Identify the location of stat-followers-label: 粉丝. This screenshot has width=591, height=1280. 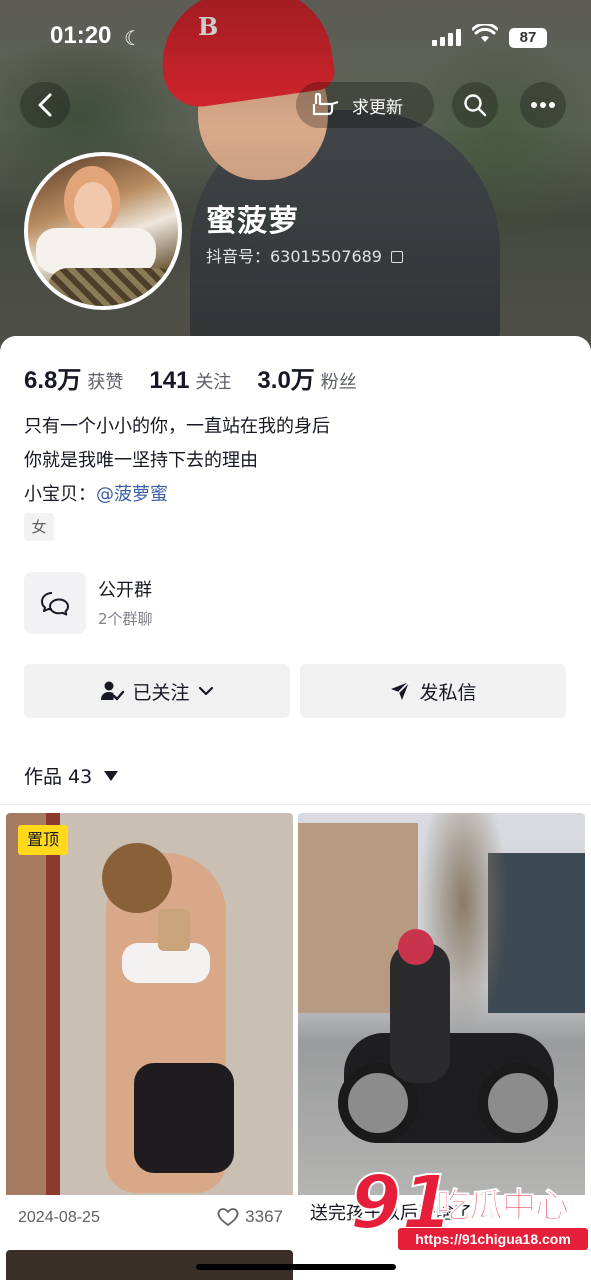
(338, 382).